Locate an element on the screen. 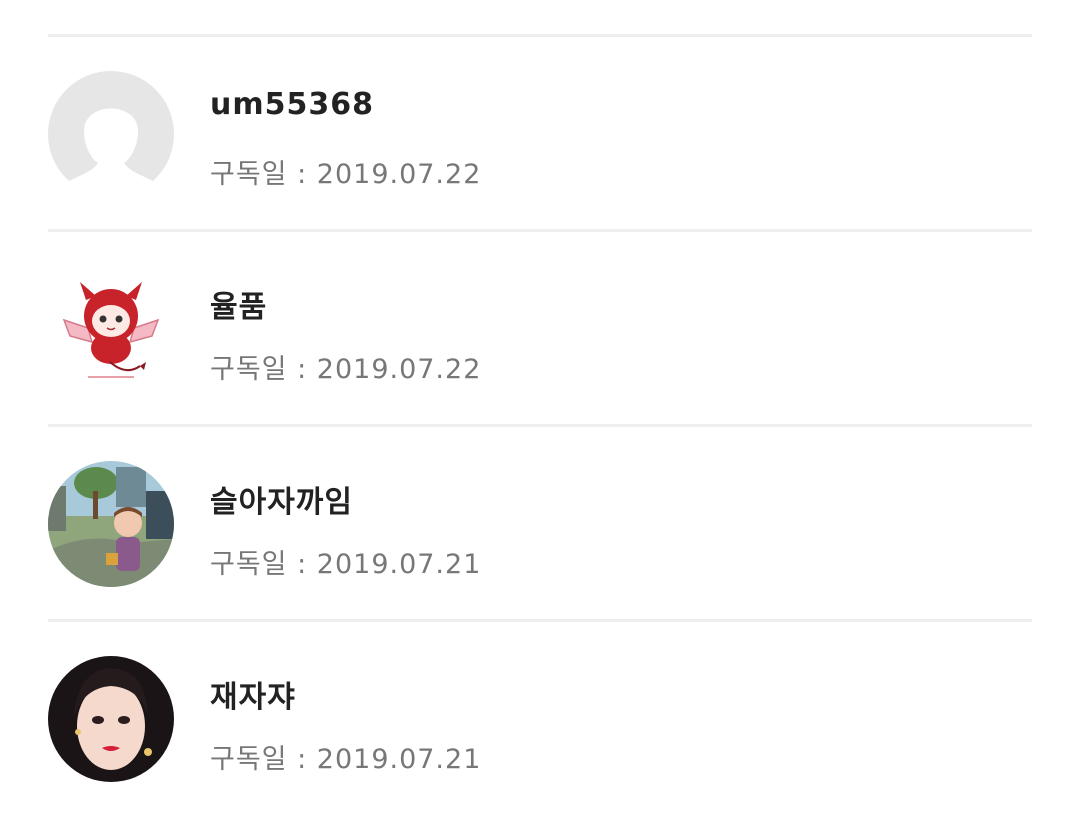 Image resolution: width=1080 pixels, height=814 pixels. subscriber-name: 율품 is located at coordinates (238, 304).